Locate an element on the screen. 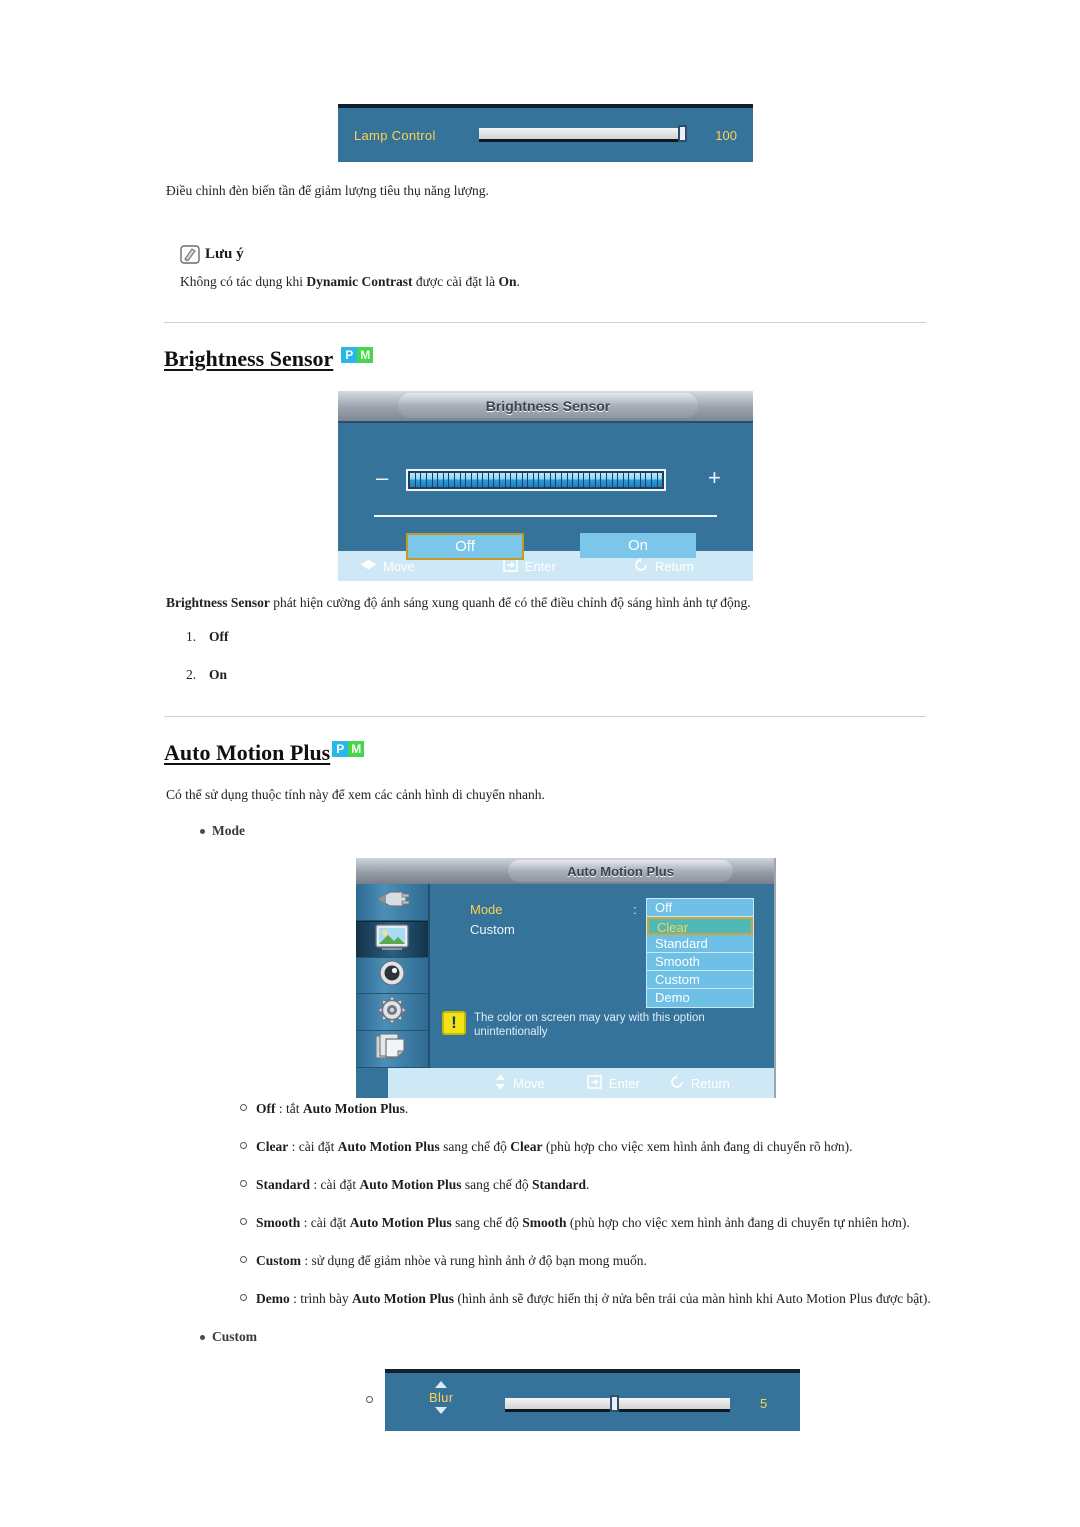 Image resolution: width=1080 pixels, height=1527 pixels. ring-bullet-demo is located at coordinates (243, 1297).